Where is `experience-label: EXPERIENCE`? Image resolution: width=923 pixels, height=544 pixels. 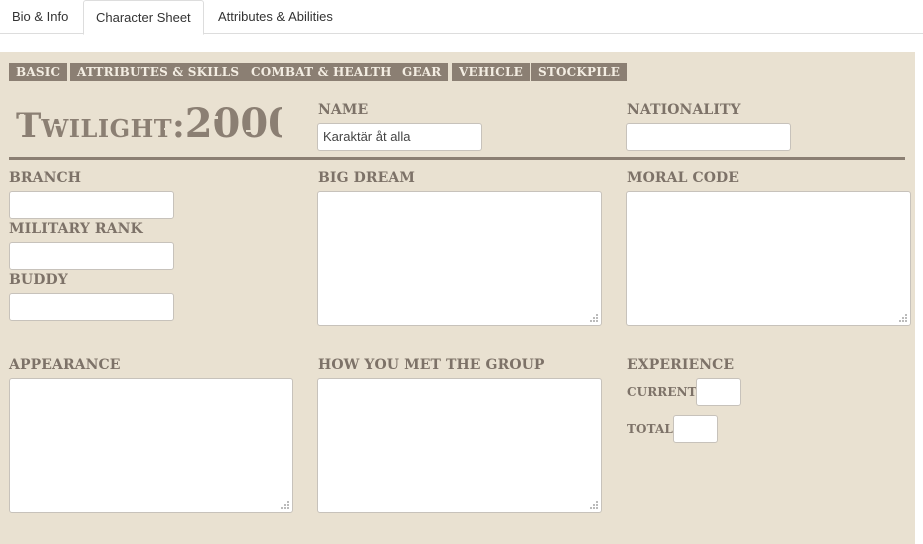
experience-label: EXPERIENCE is located at coordinates (681, 365).